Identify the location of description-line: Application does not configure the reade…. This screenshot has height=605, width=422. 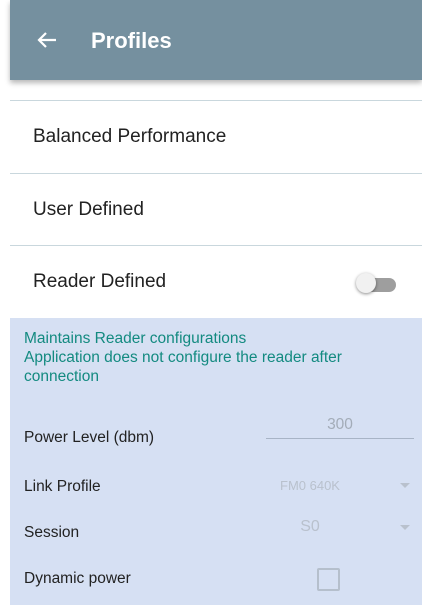
(183, 367).